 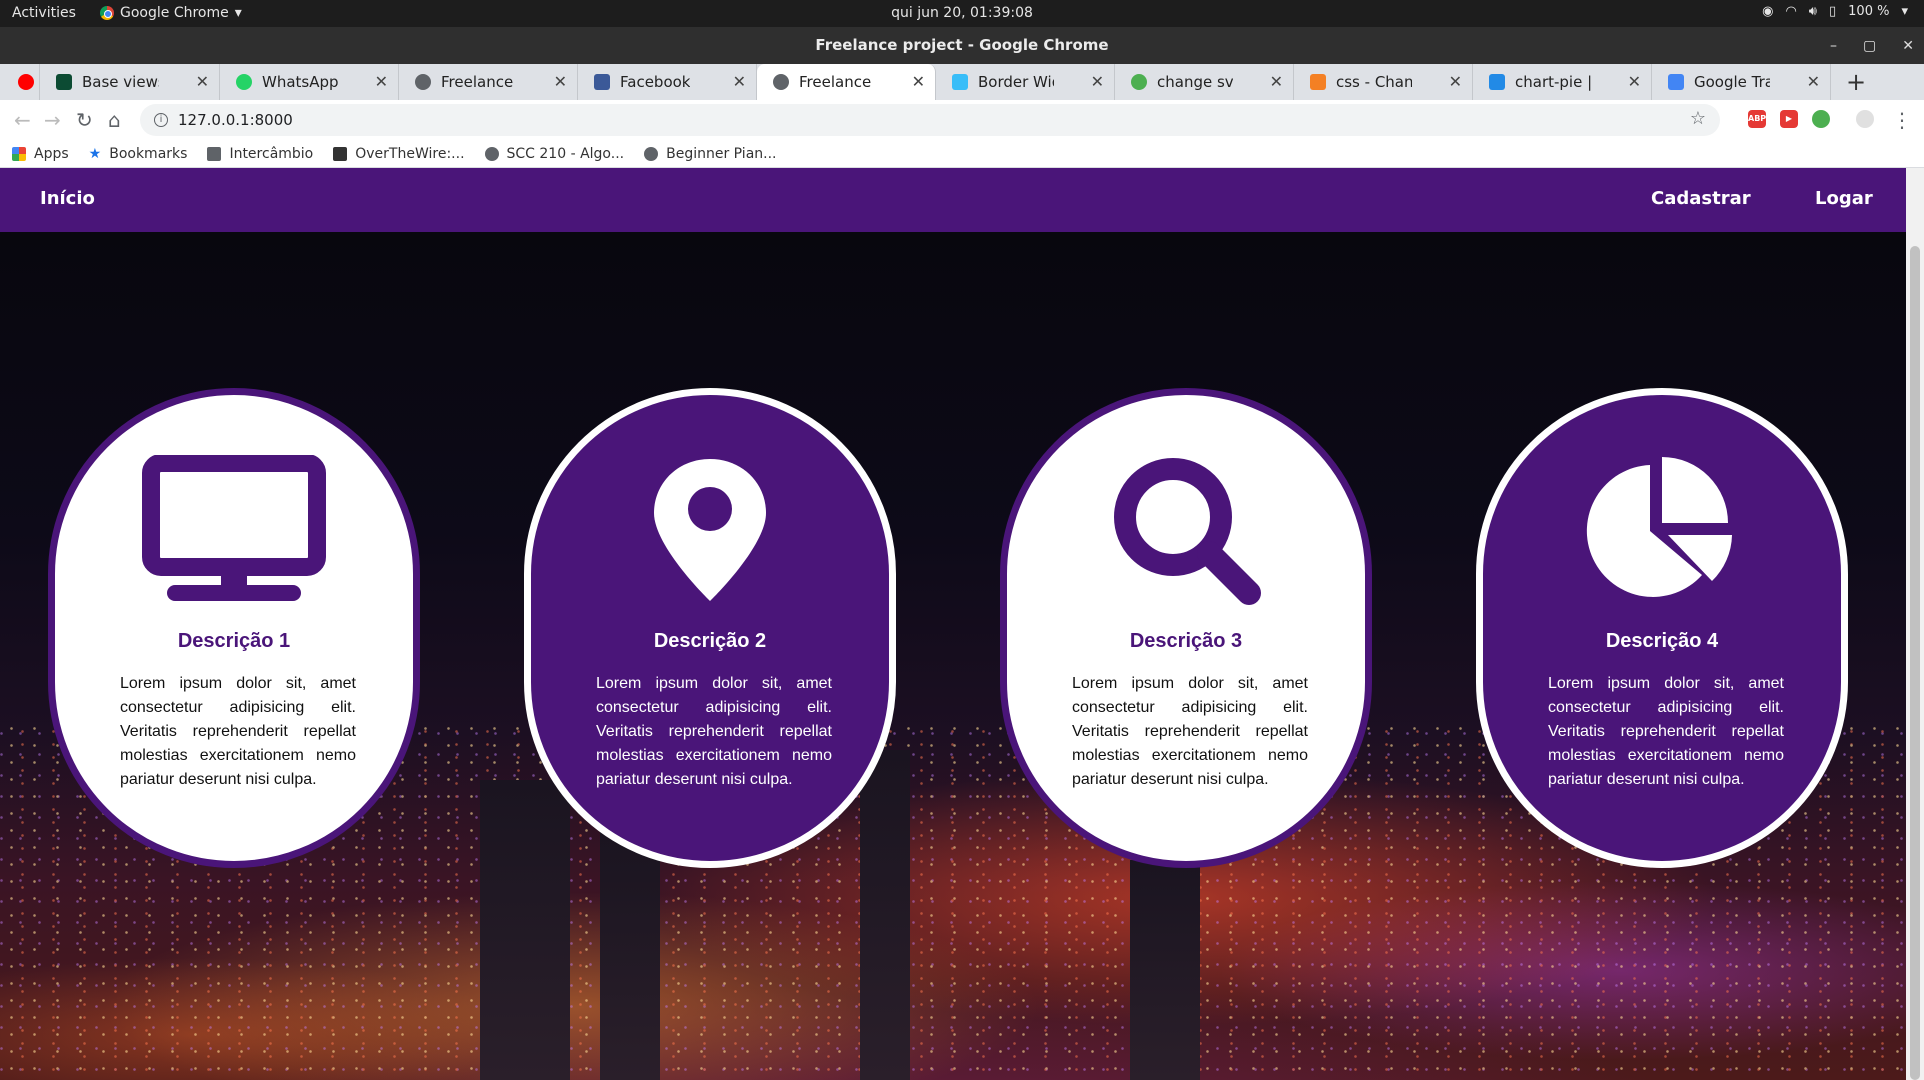 I want to click on card-title: Descrição 3, so click(x=1186, y=641).